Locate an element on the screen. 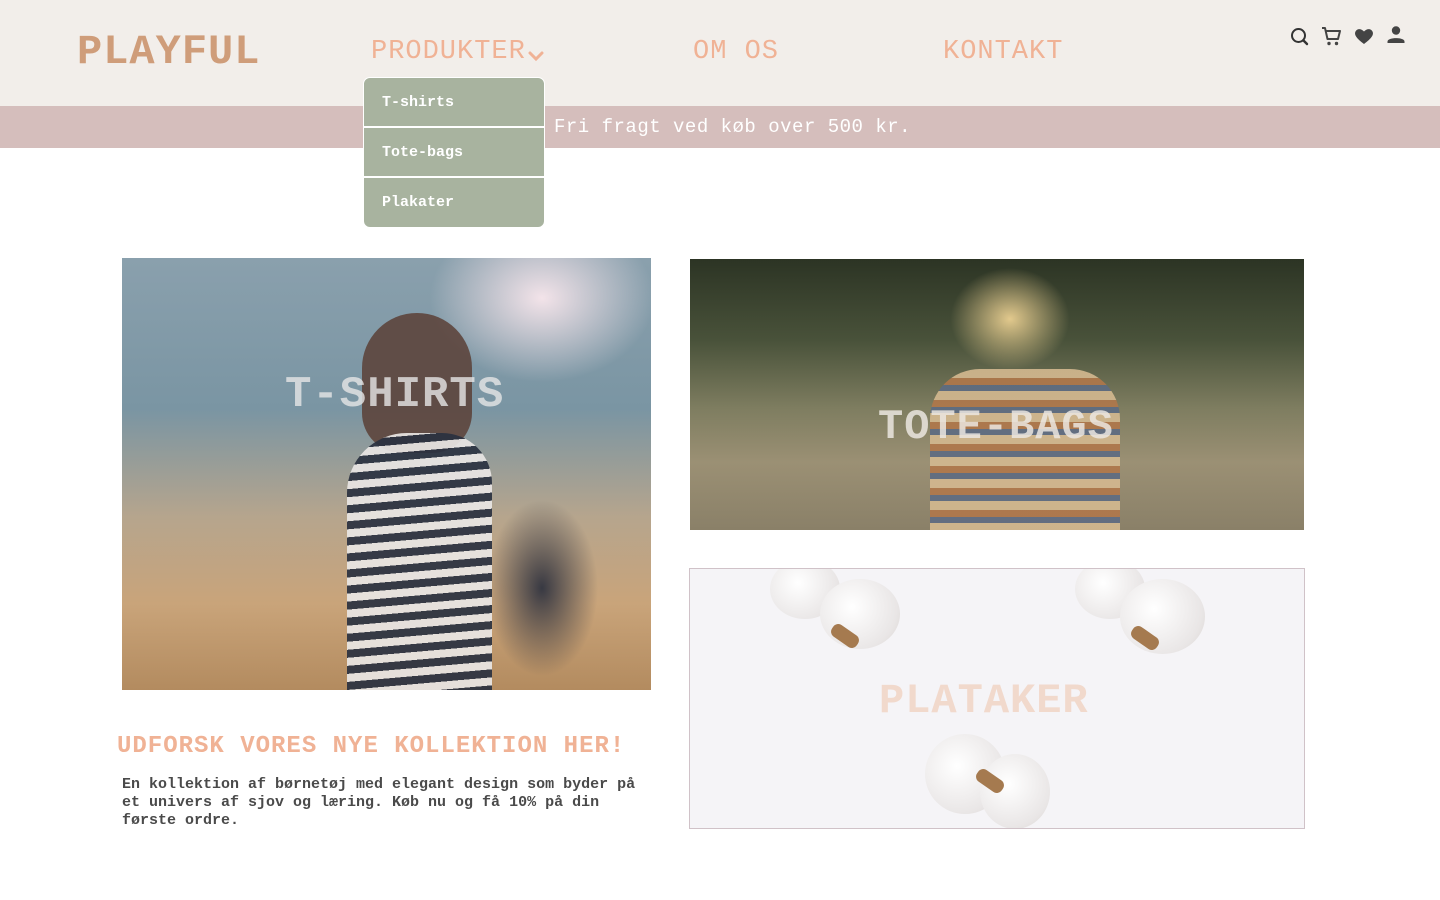 The width and height of the screenshot is (1440, 900). cart-icon is located at coordinates (1332, 36).